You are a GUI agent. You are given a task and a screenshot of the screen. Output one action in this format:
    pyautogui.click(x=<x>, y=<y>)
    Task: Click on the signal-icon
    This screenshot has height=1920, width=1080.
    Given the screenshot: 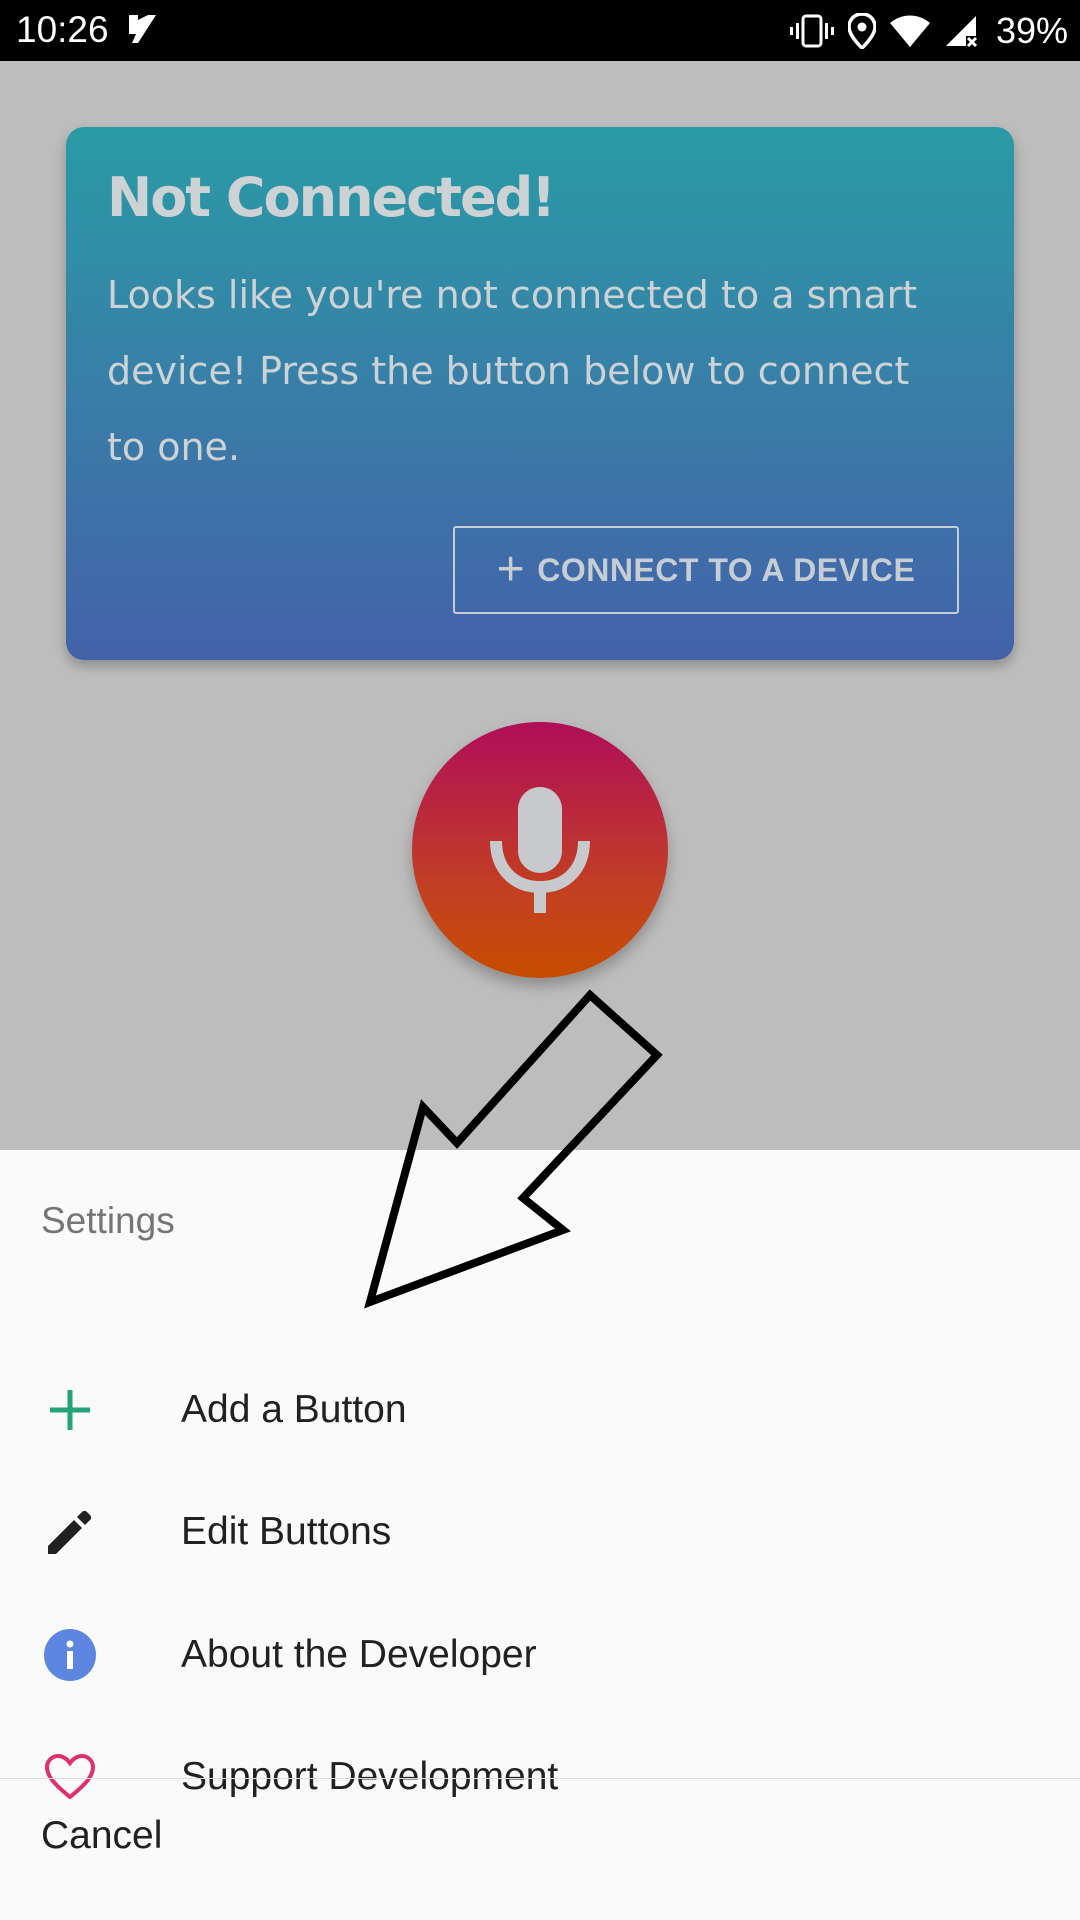 What is the action you would take?
    pyautogui.click(x=961, y=32)
    